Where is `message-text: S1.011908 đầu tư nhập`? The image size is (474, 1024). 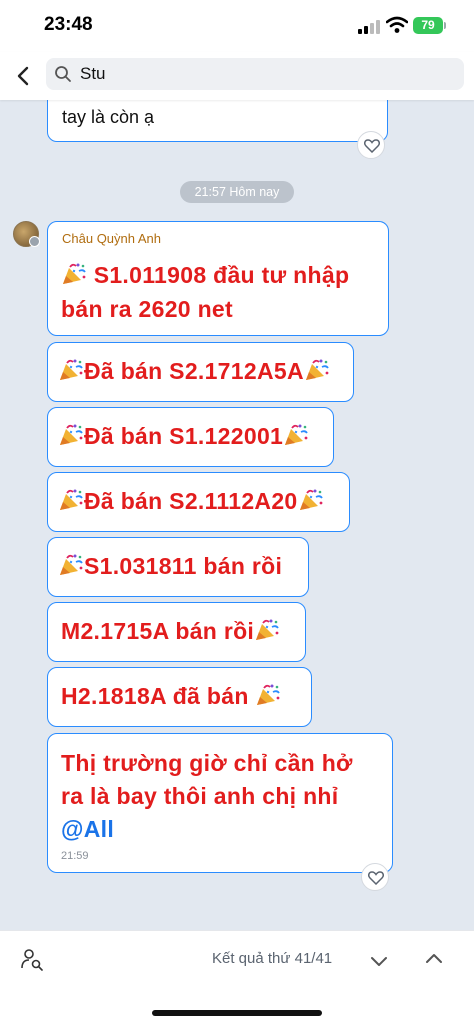
message-text: S1.011908 đầu tư nhập is located at coordinates (221, 275).